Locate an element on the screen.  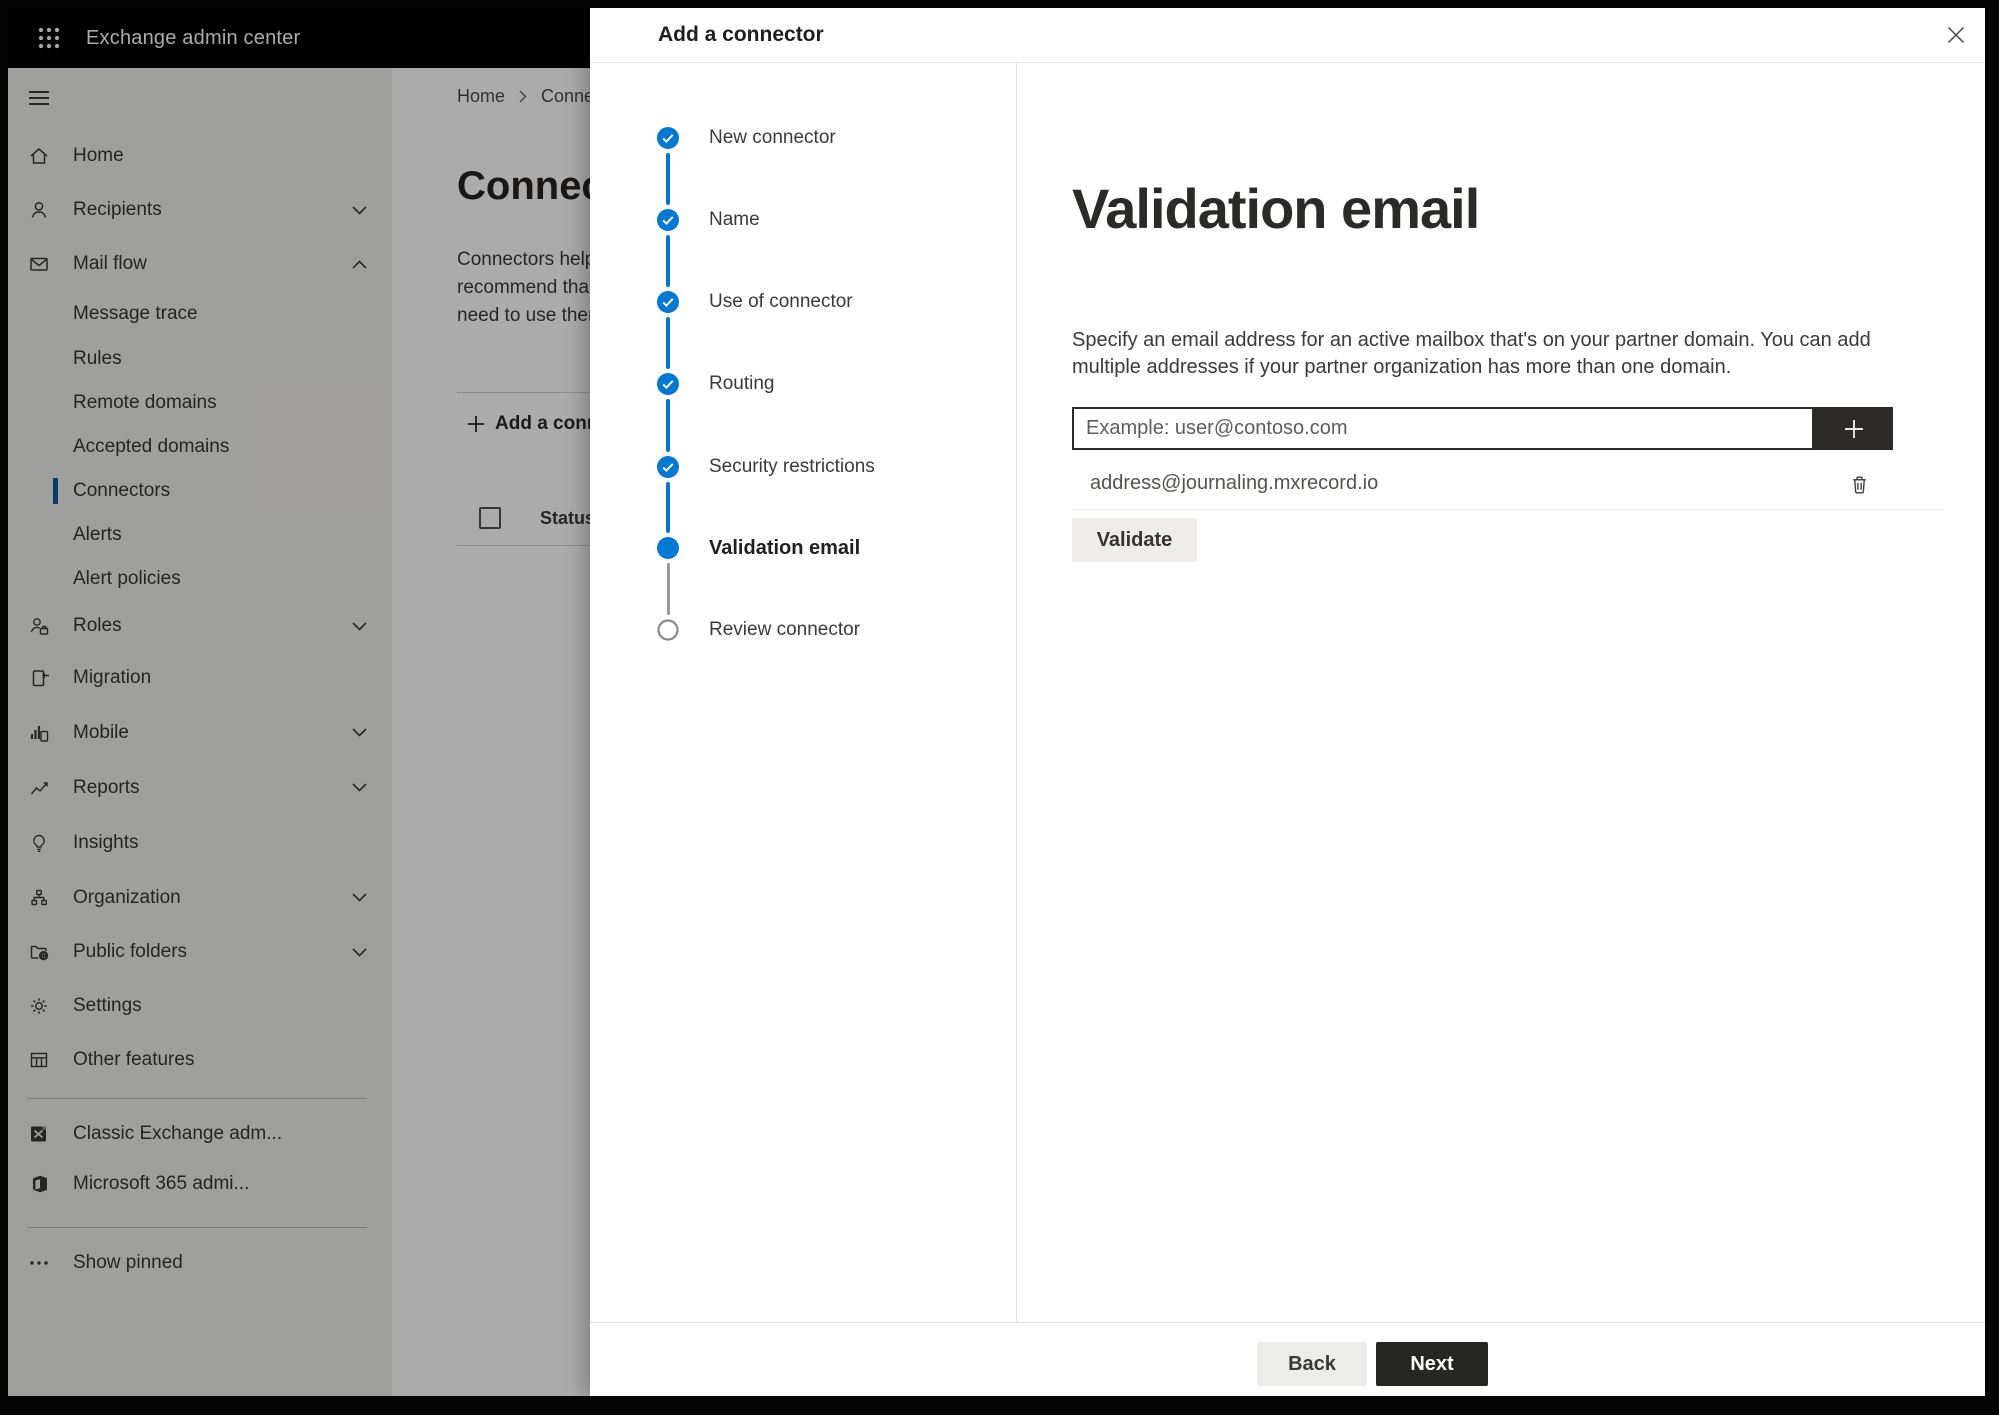
email-input is located at coordinates (1443, 428).